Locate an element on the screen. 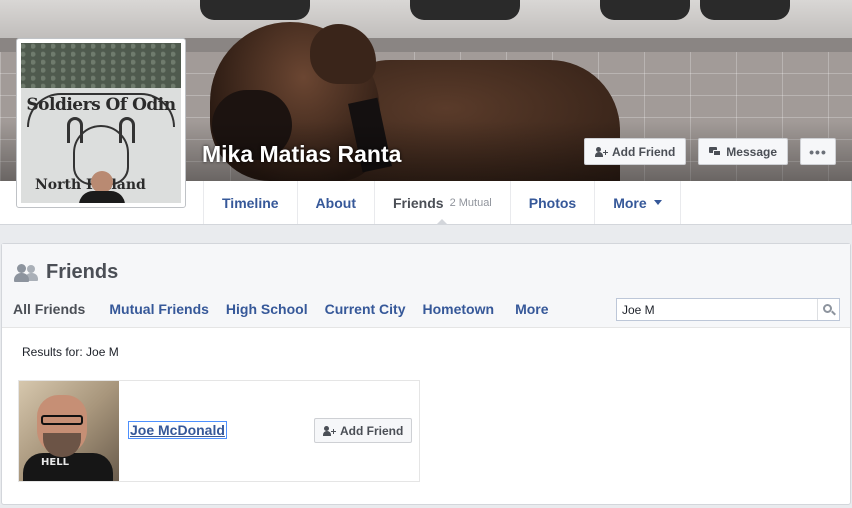 The image size is (852, 508). friends-title: Friends is located at coordinates (82, 272).